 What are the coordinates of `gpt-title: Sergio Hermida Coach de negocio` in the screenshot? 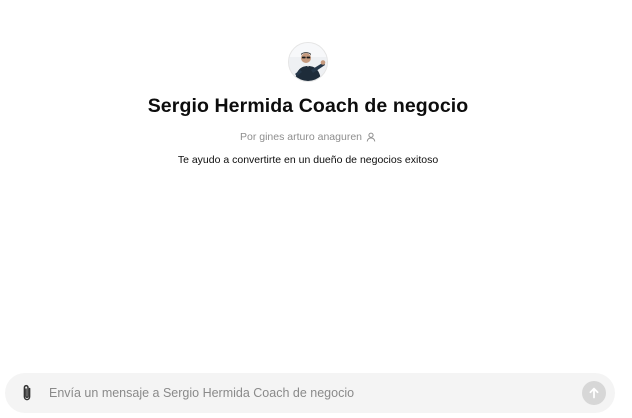 It's located at (308, 106).